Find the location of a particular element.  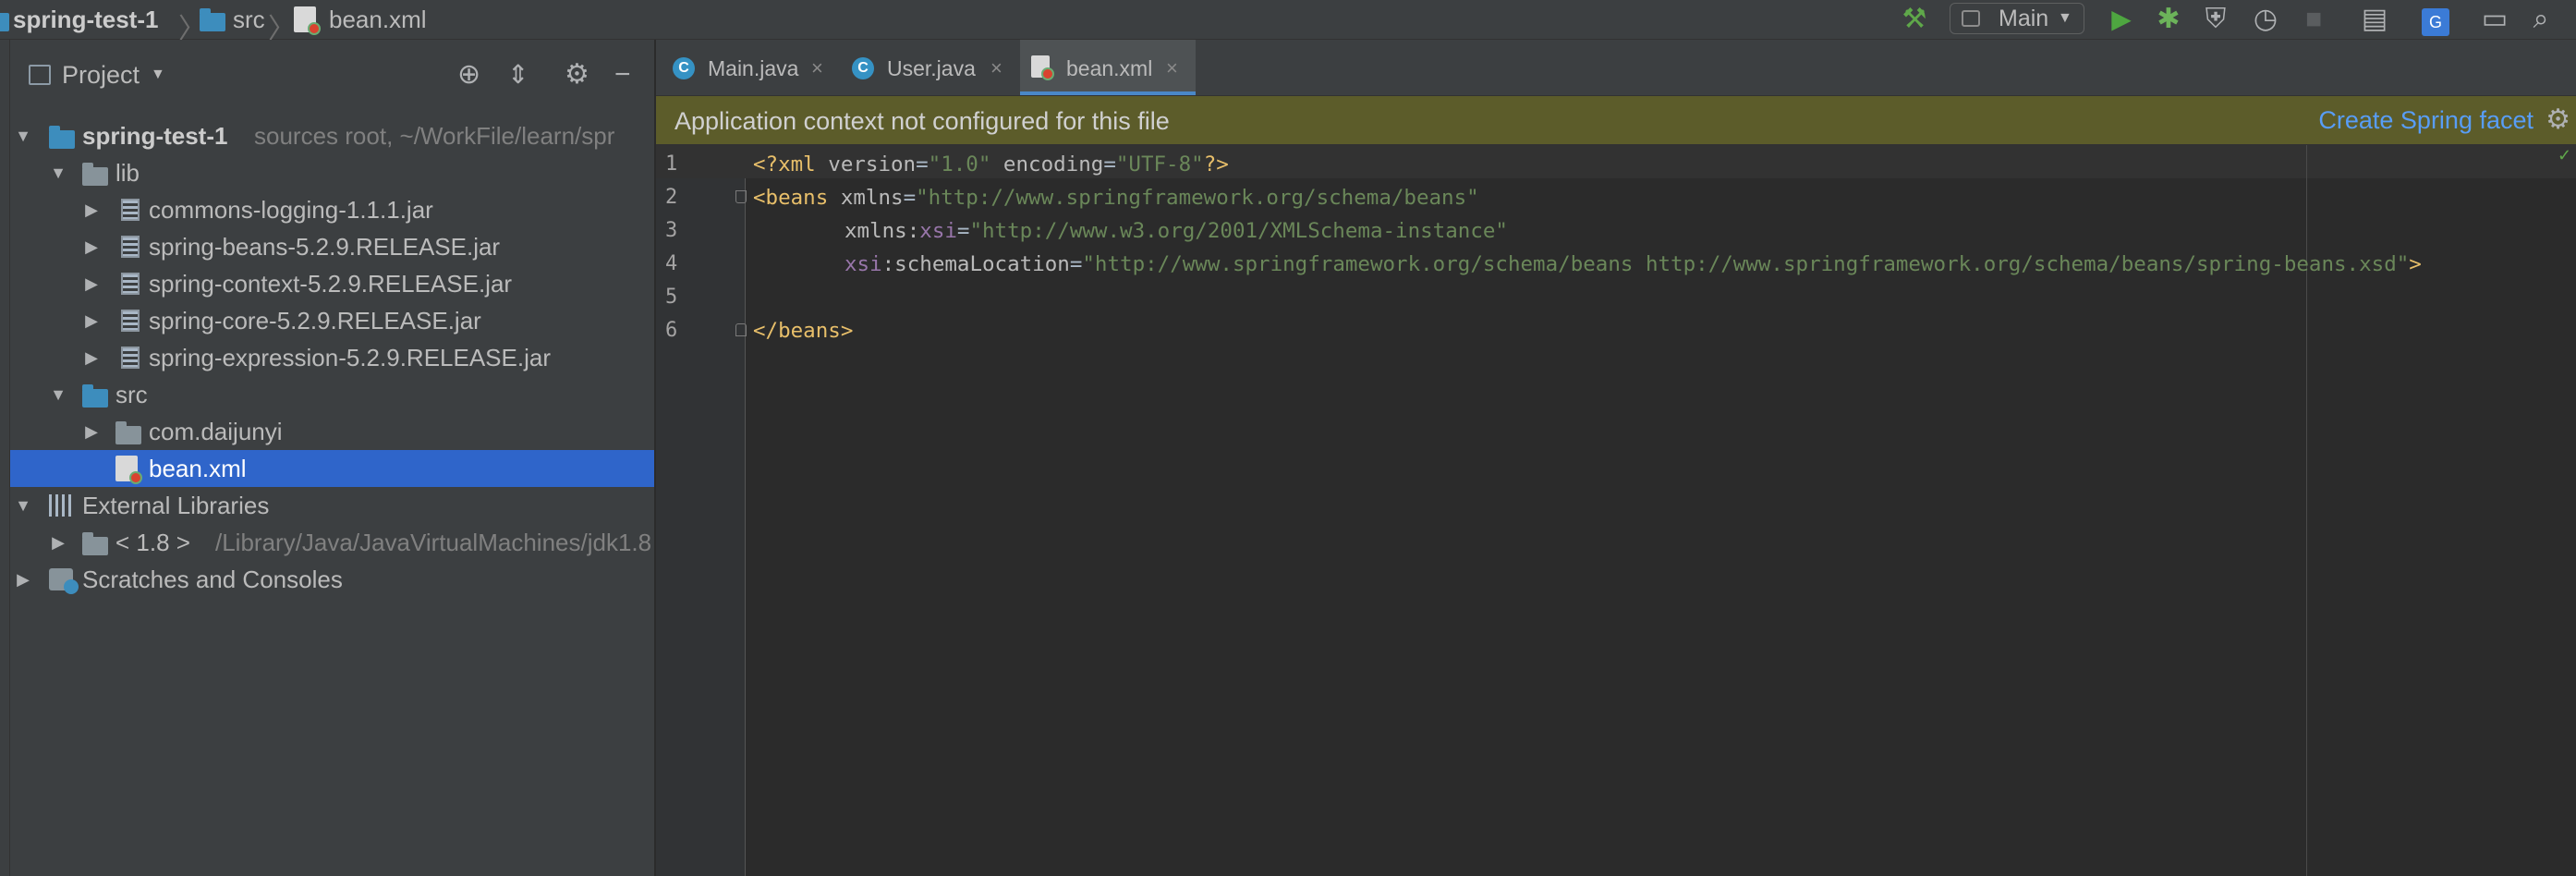

tree-item-label: spring-expression-5.2.9.RELEASE.jar is located at coordinates (350, 358).